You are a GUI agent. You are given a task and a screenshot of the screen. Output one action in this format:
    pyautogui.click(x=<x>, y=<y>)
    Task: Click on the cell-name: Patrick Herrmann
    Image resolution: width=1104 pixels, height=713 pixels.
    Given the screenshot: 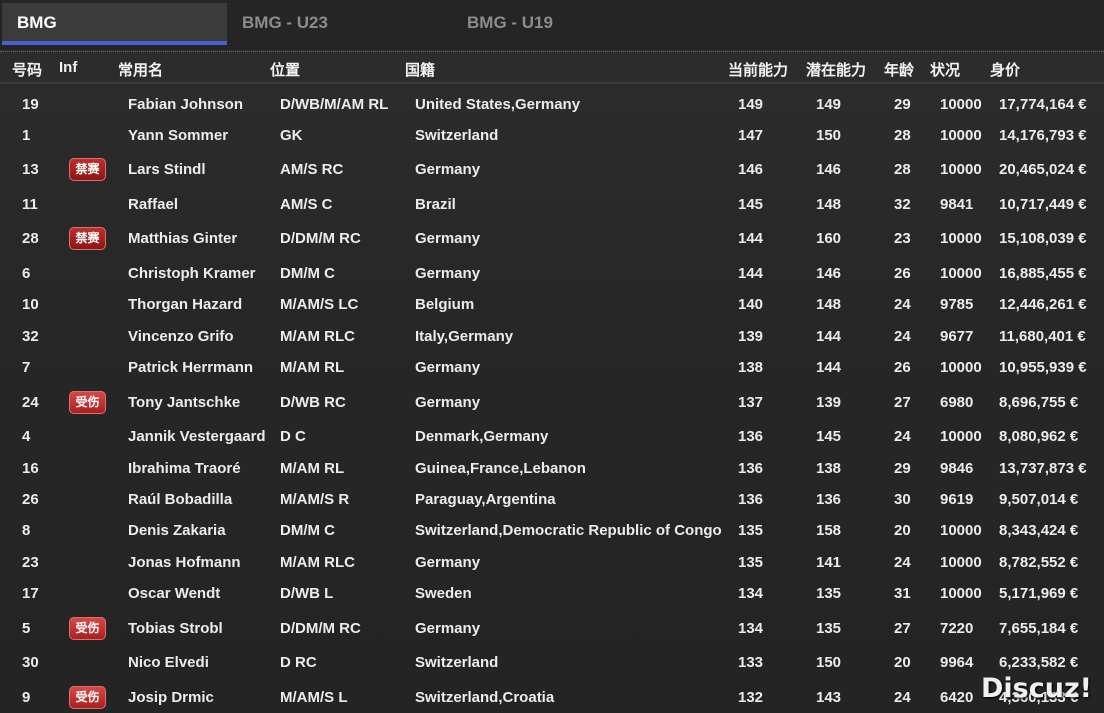 What is the action you would take?
    pyautogui.click(x=191, y=367)
    